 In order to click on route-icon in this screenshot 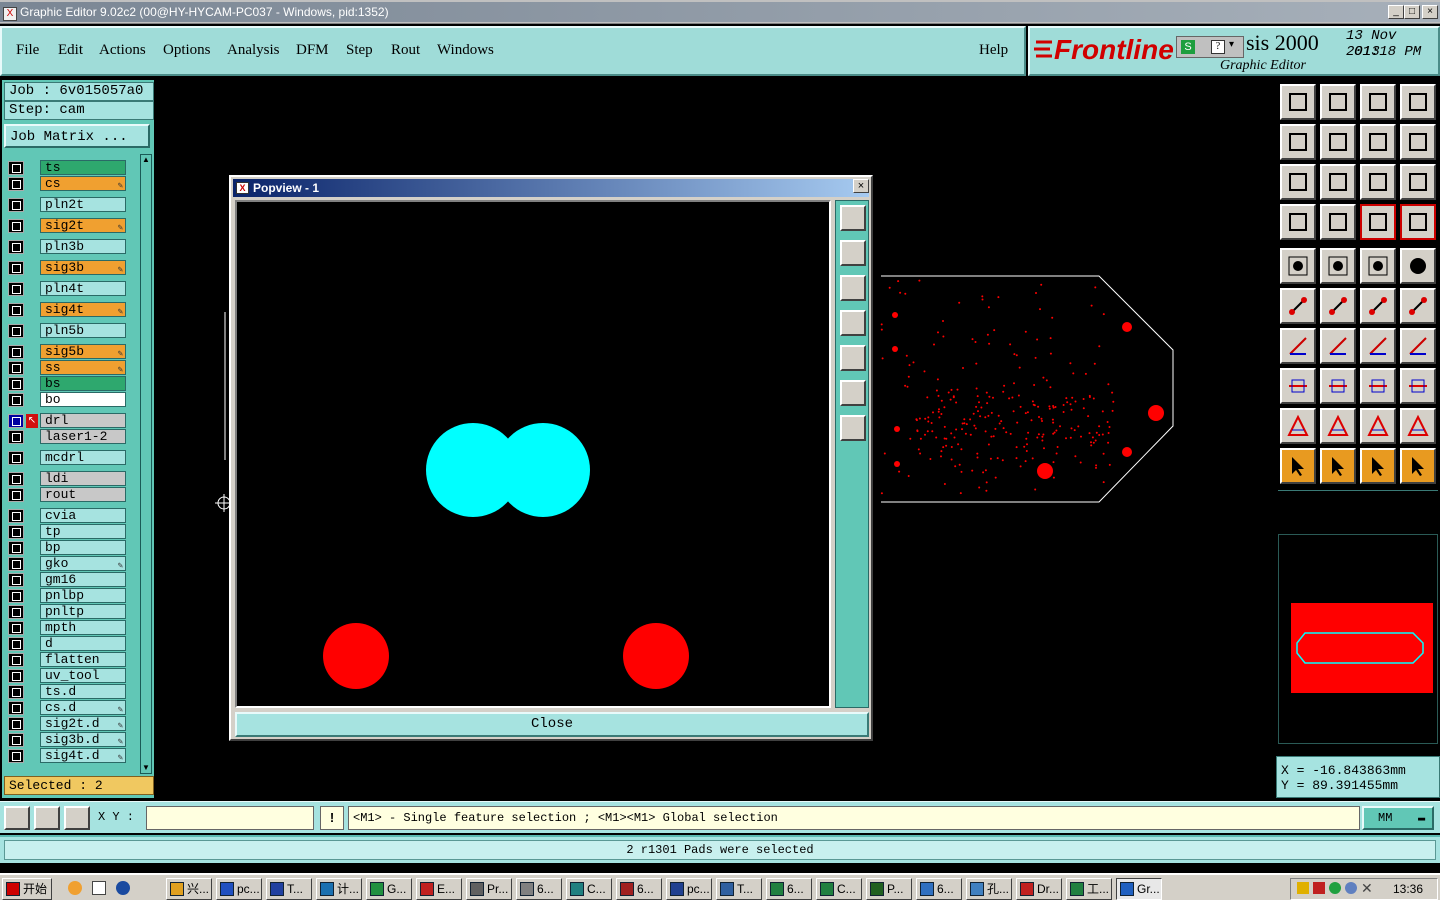, I will do `click(1418, 466)`.